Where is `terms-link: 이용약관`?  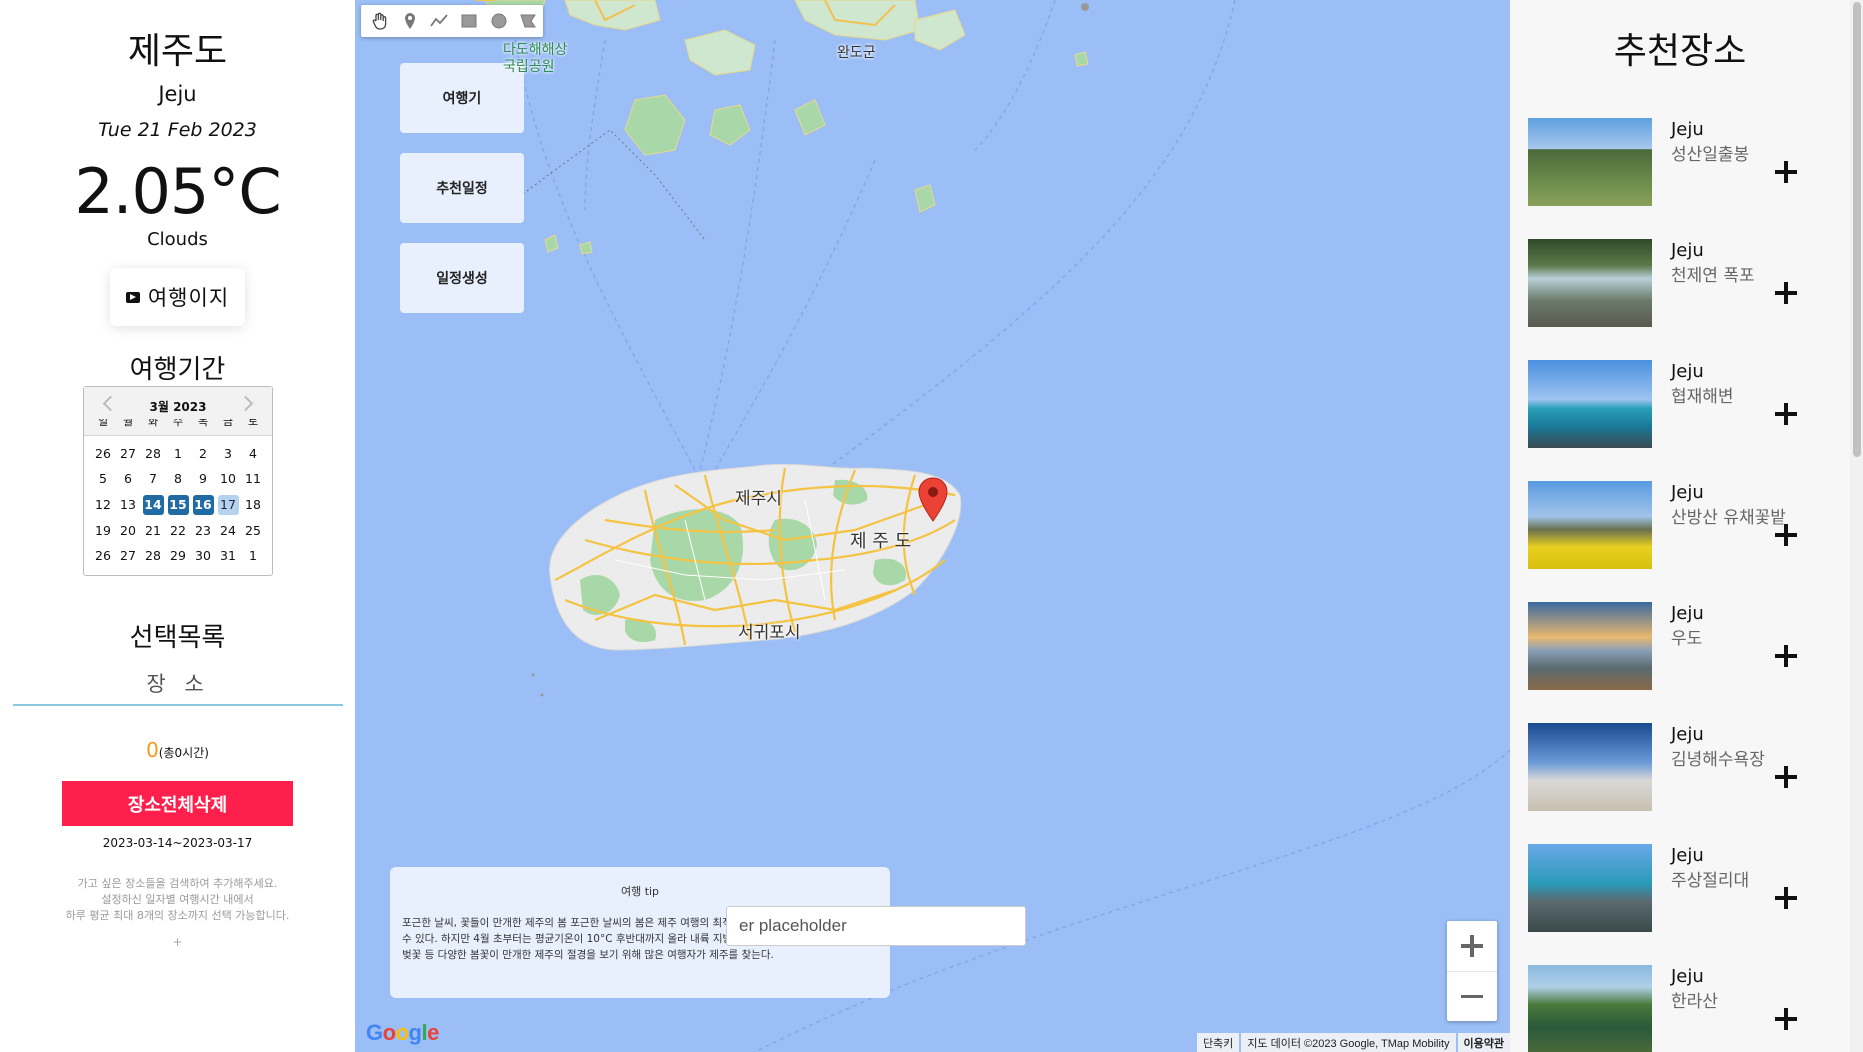 terms-link: 이용약관 is located at coordinates (1483, 1042).